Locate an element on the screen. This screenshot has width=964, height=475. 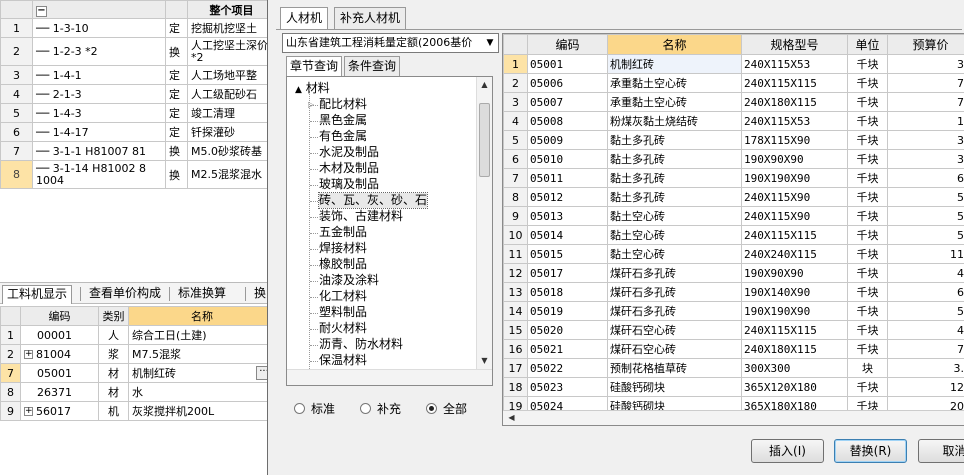
table-row: 5 ── 1-4-3 定 竣工清理 is located at coordinates (138, 113).